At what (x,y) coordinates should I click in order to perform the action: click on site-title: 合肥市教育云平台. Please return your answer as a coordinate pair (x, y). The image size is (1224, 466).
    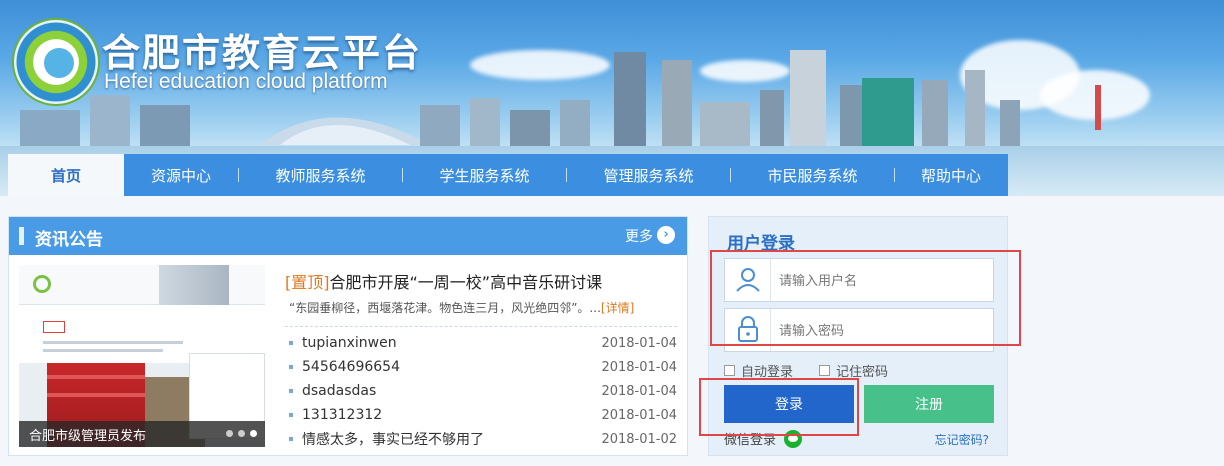
    Looking at the image, I should click on (262, 53).